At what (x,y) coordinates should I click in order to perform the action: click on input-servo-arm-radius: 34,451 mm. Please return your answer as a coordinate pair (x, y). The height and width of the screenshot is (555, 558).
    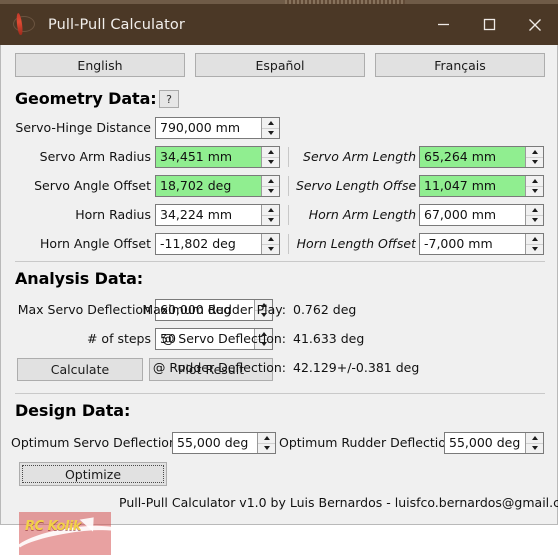
    Looking at the image, I should click on (217, 157).